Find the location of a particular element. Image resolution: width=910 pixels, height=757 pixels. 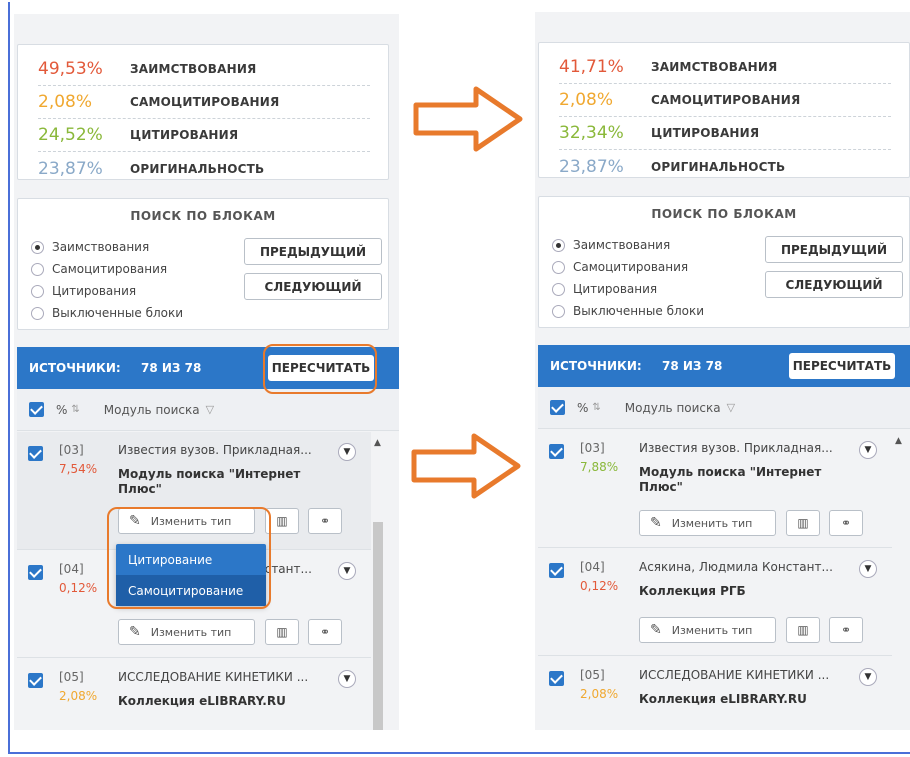

item-number: [04] is located at coordinates (71, 569).